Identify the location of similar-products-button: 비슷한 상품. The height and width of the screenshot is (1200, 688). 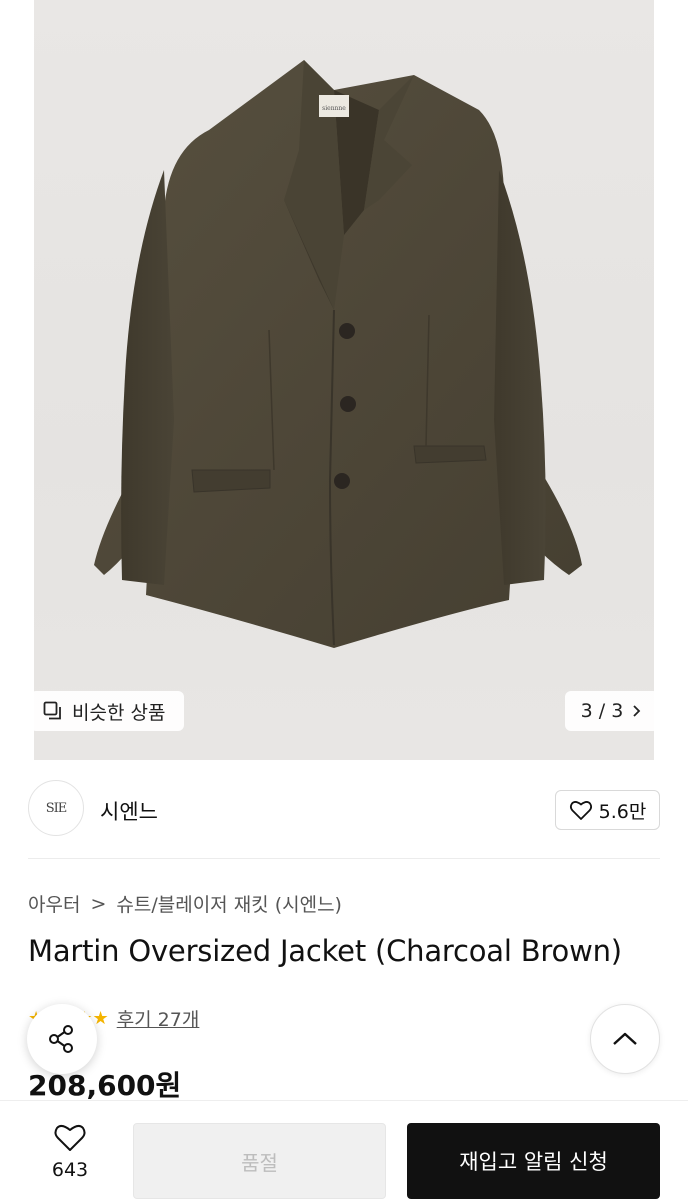
(107, 711).